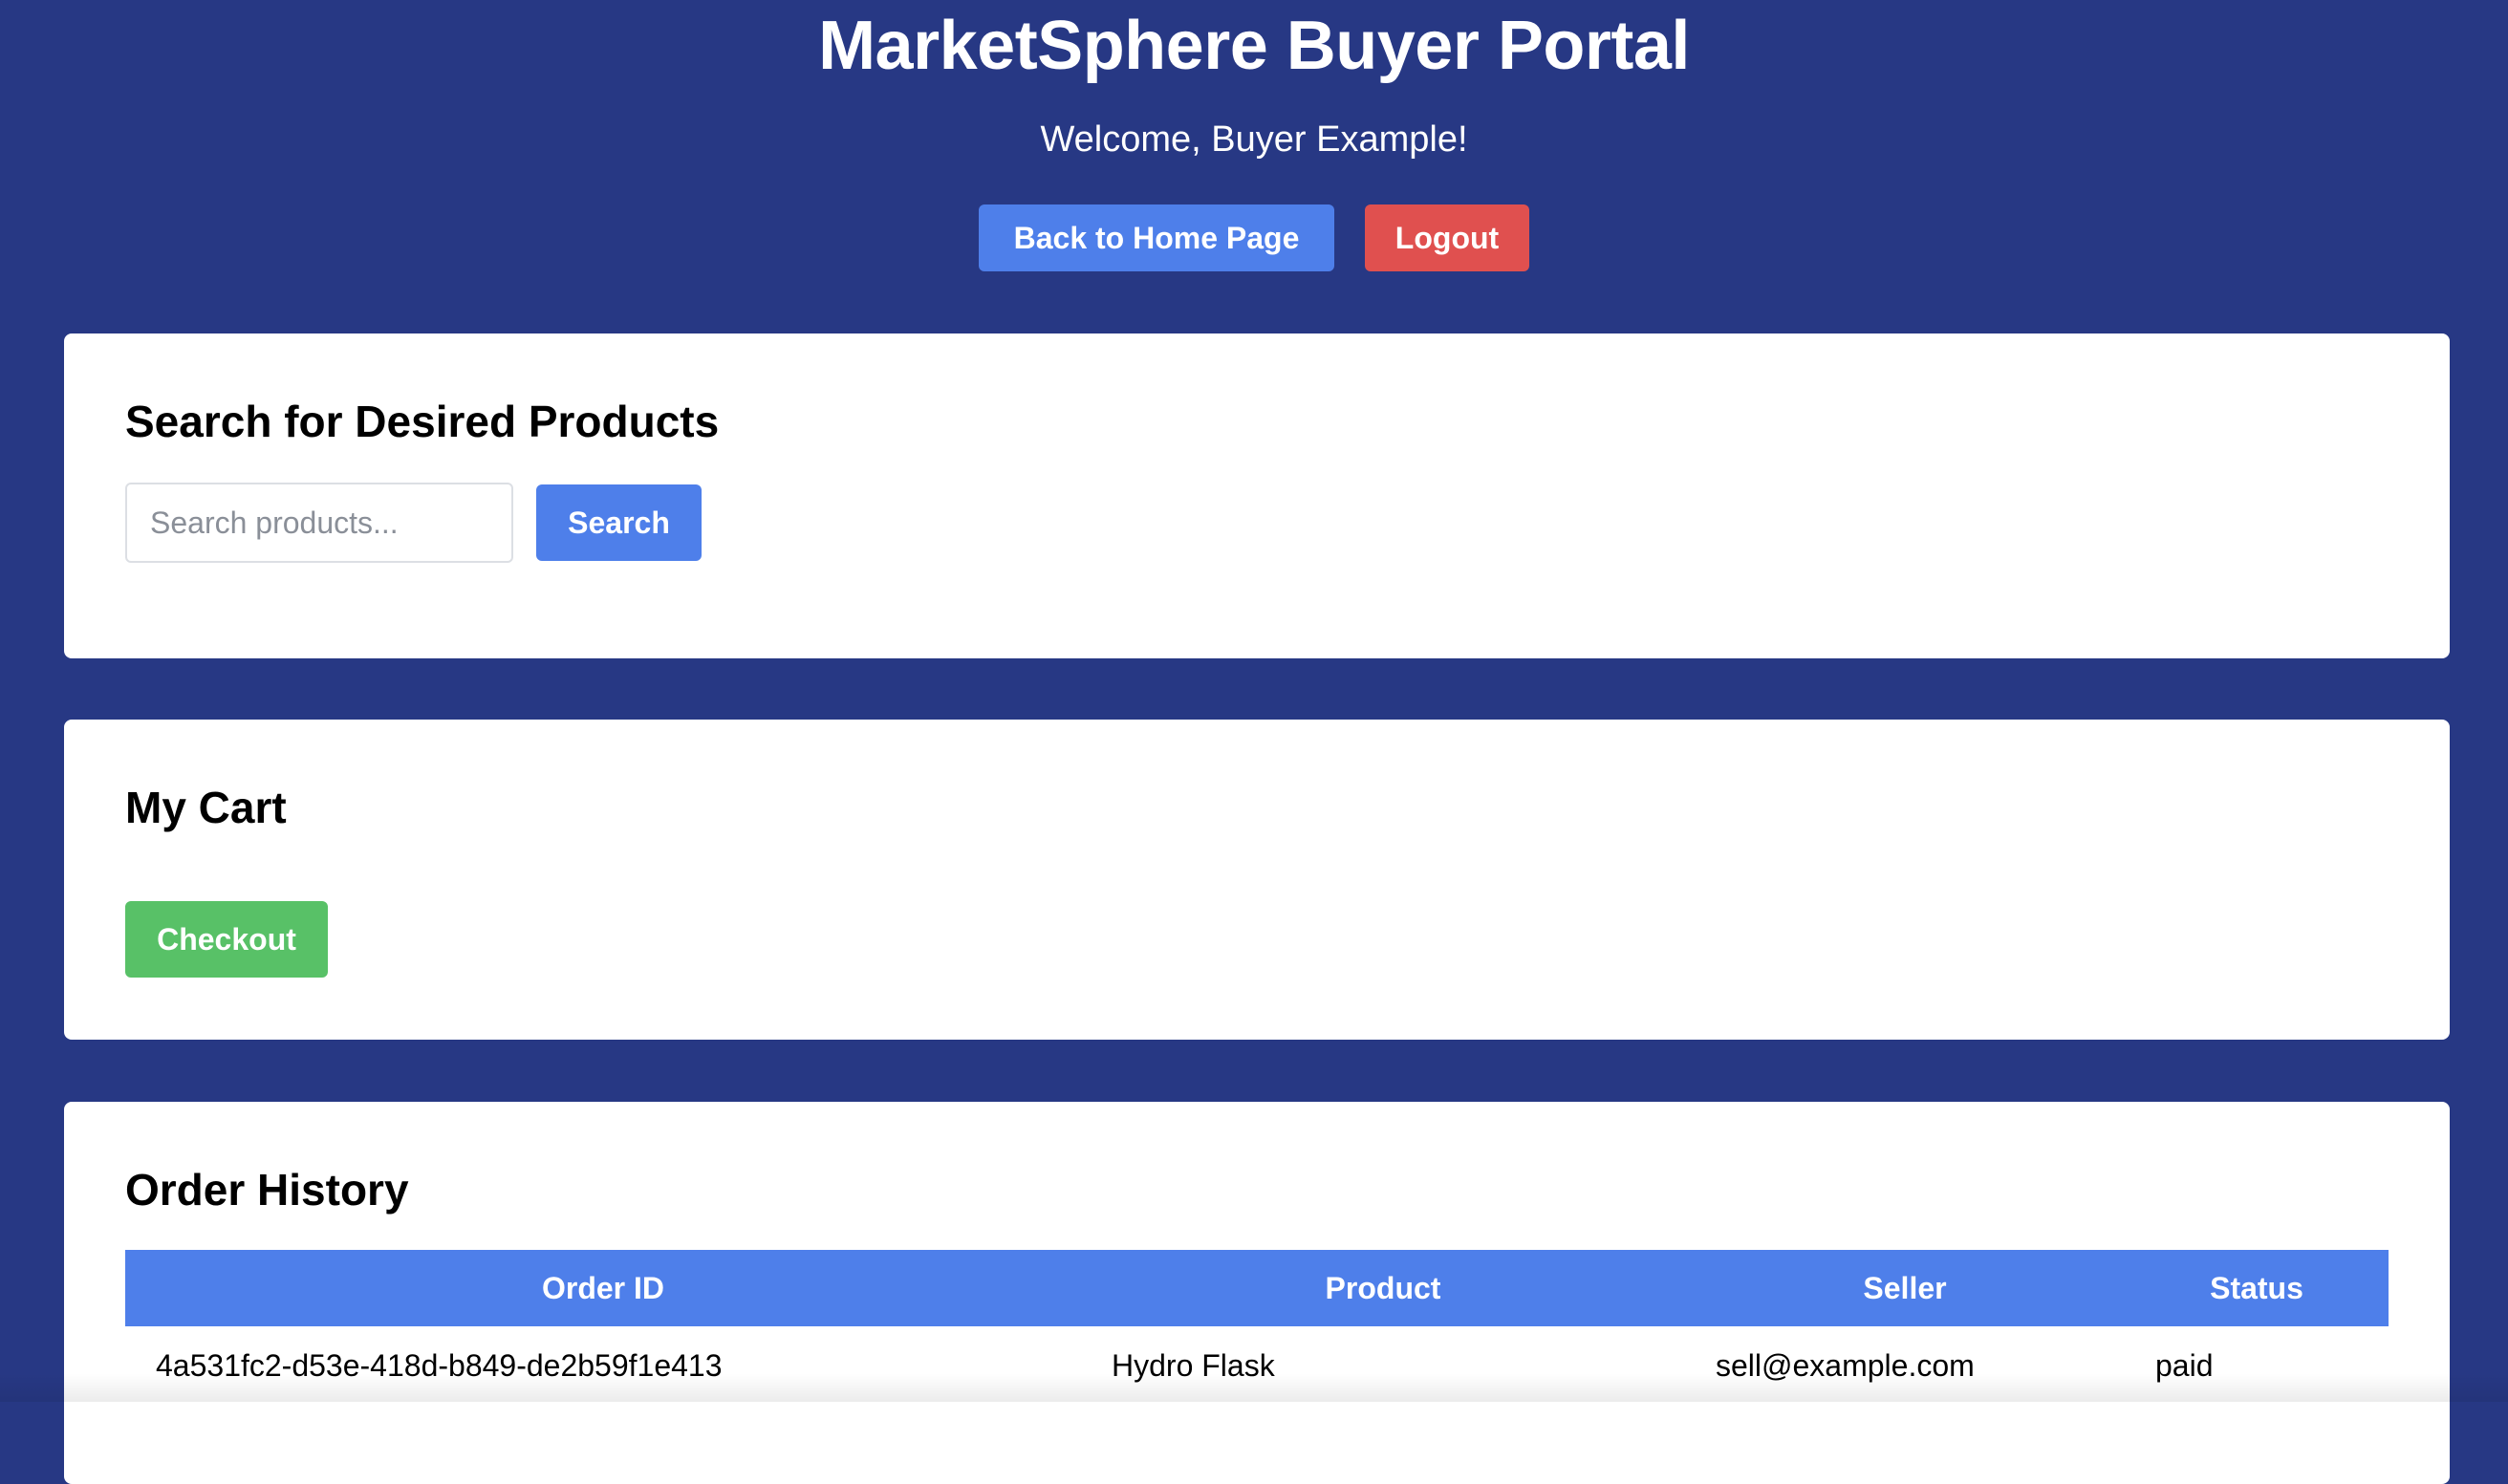  I want to click on status-cell: paid, so click(2257, 1366).